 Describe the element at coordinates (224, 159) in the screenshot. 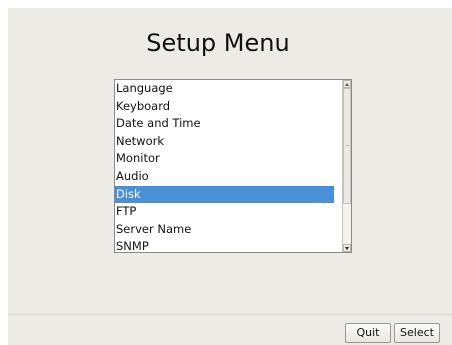

I see `menu-item-monitor: Monitor` at that location.